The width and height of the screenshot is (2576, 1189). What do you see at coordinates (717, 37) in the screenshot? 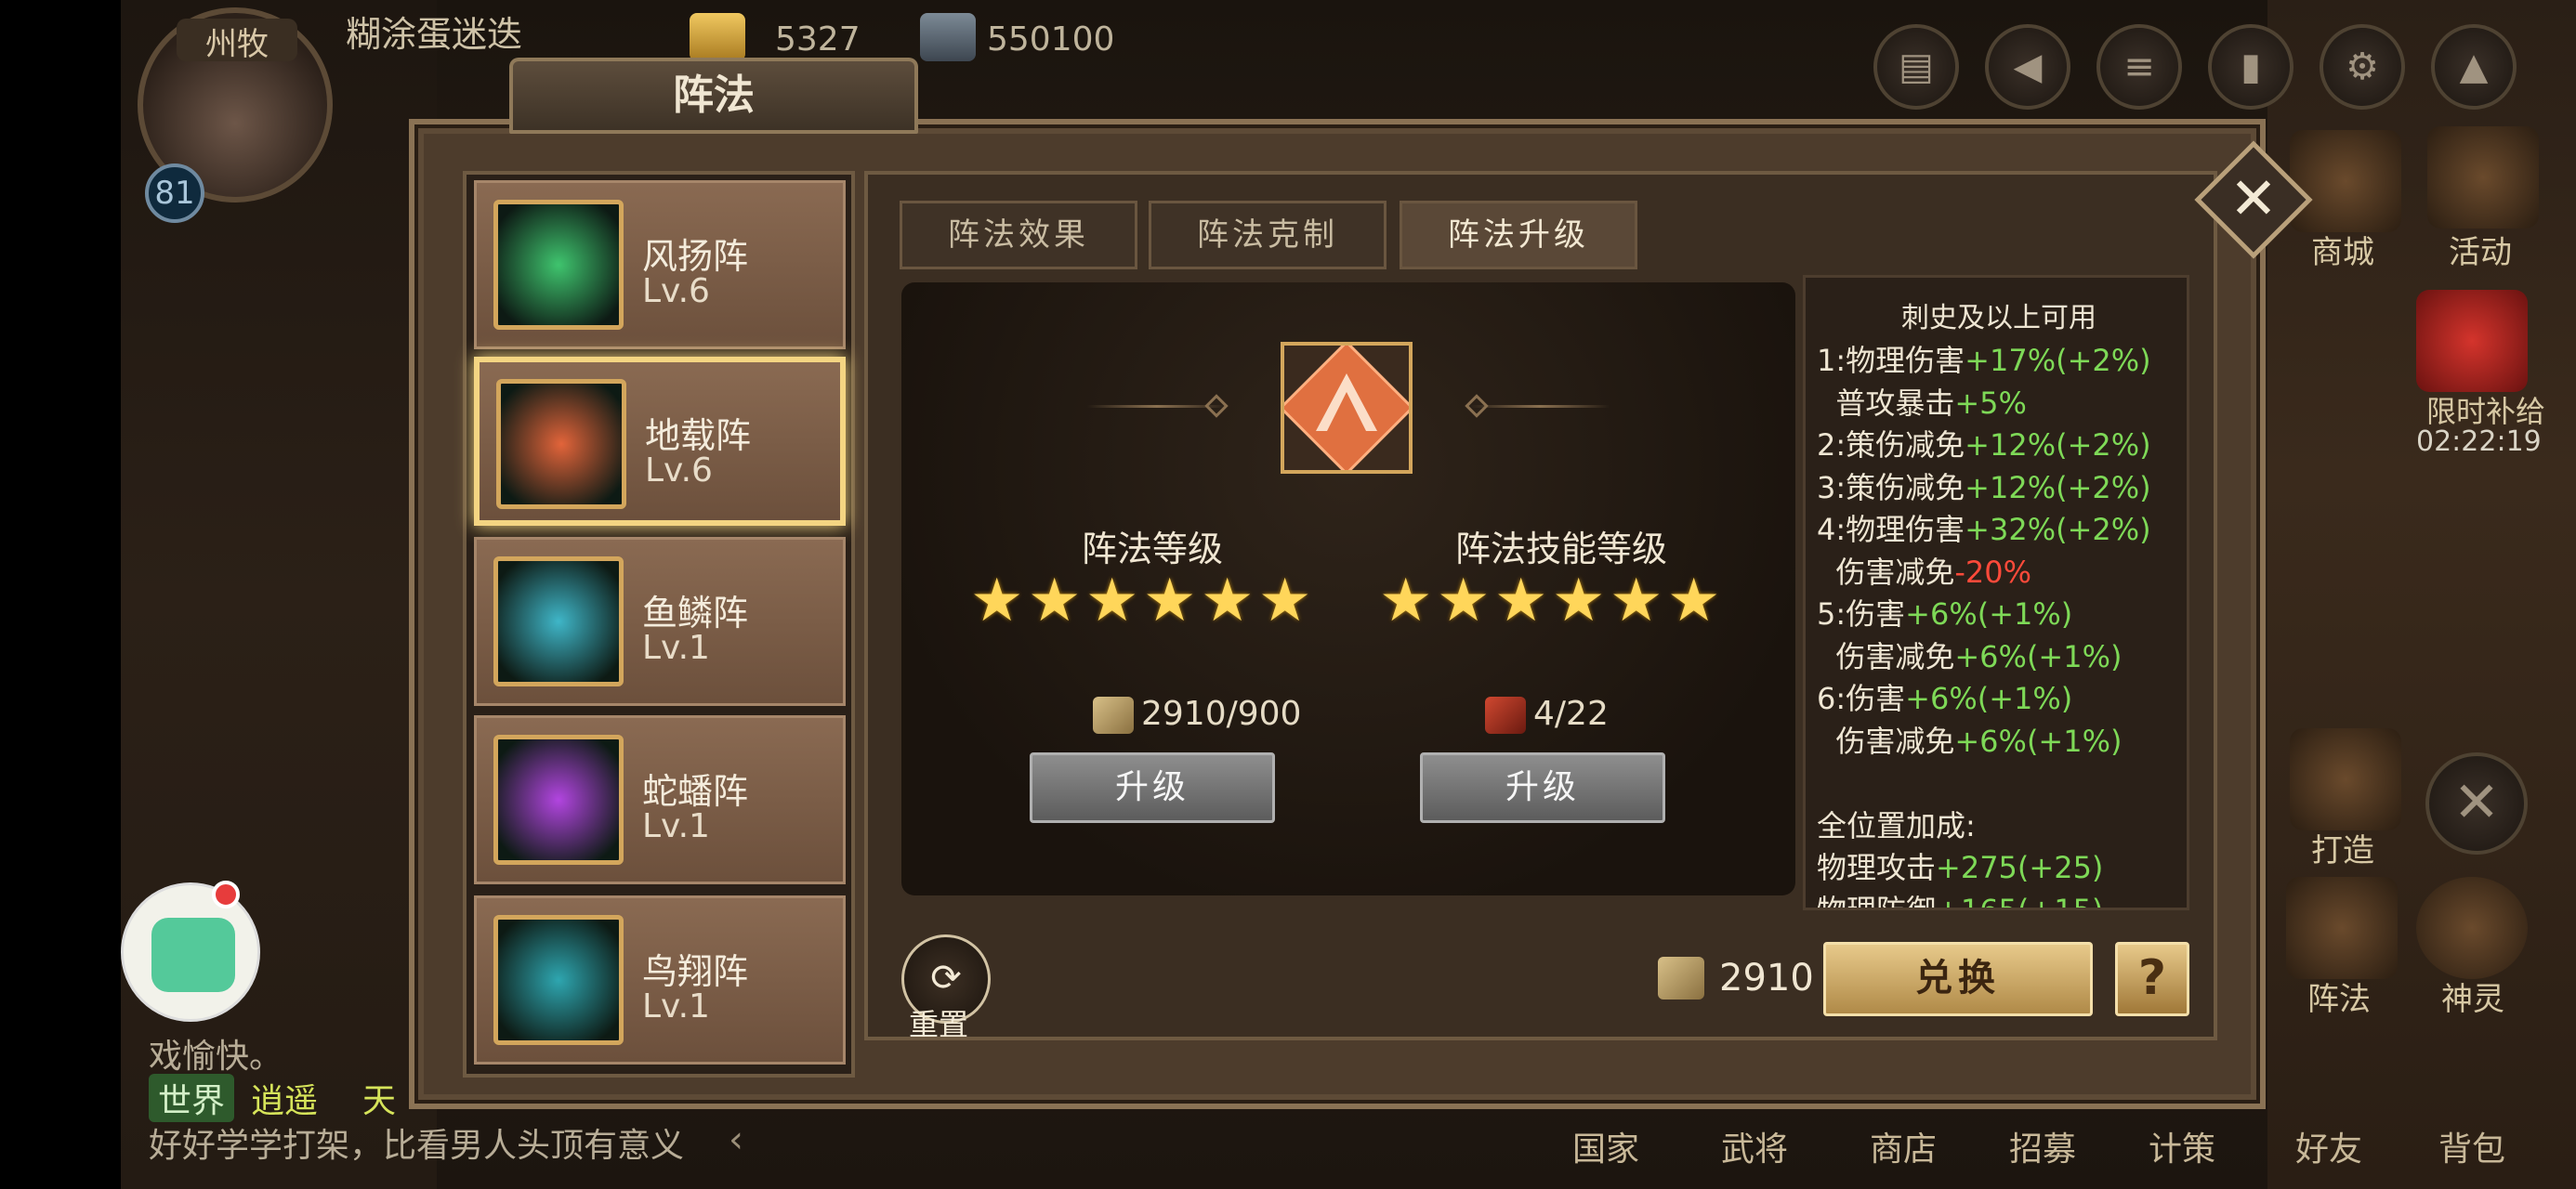
I see `gold-ingot-icon` at bounding box center [717, 37].